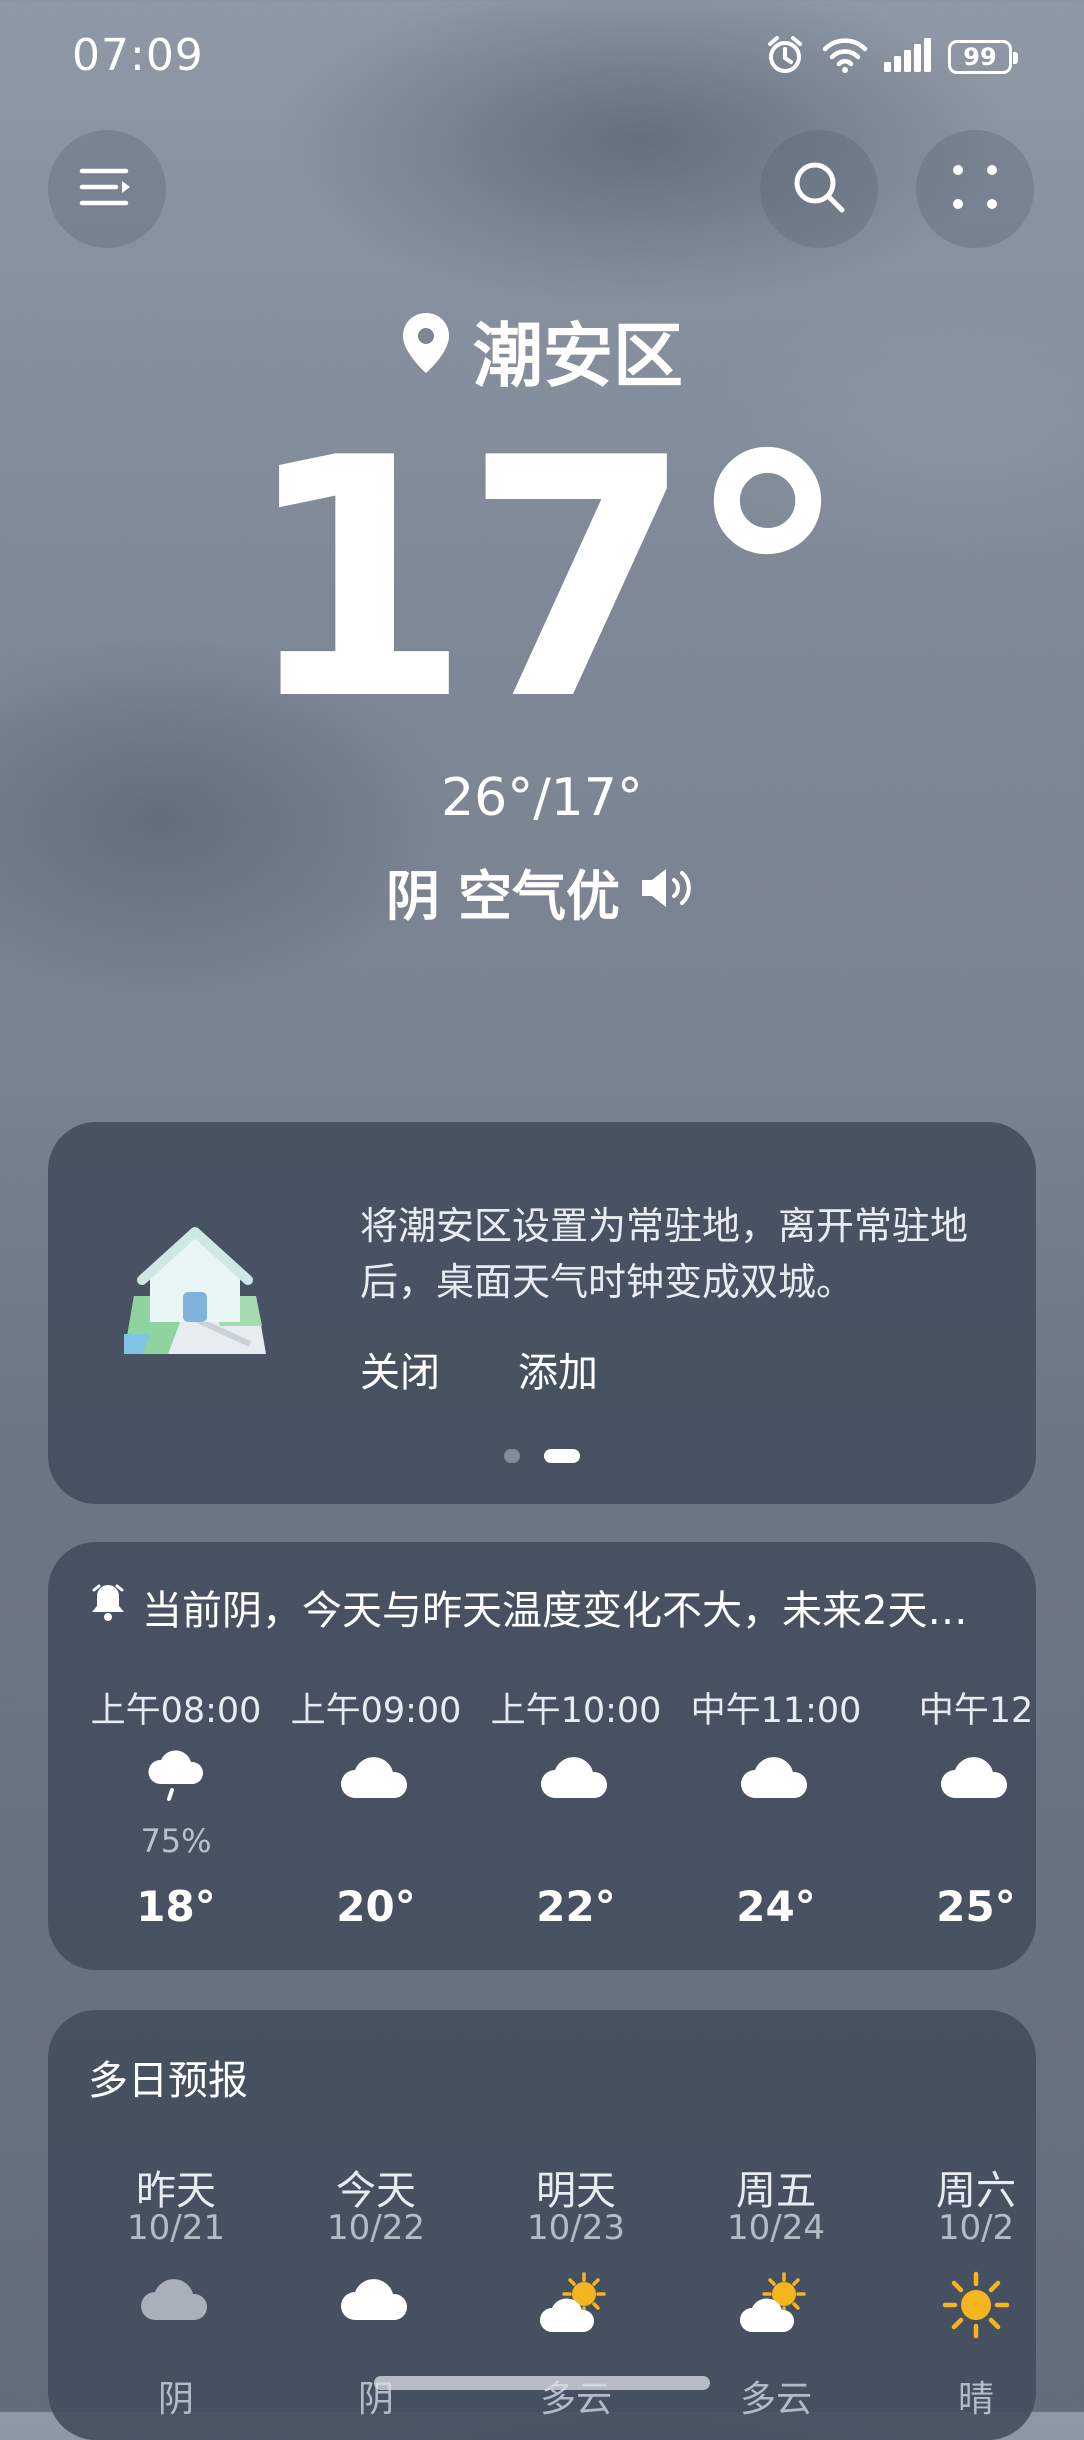 The height and width of the screenshot is (2440, 1084). Describe the element at coordinates (176, 1841) in the screenshot. I see `hour-precipitation: 75%` at that location.